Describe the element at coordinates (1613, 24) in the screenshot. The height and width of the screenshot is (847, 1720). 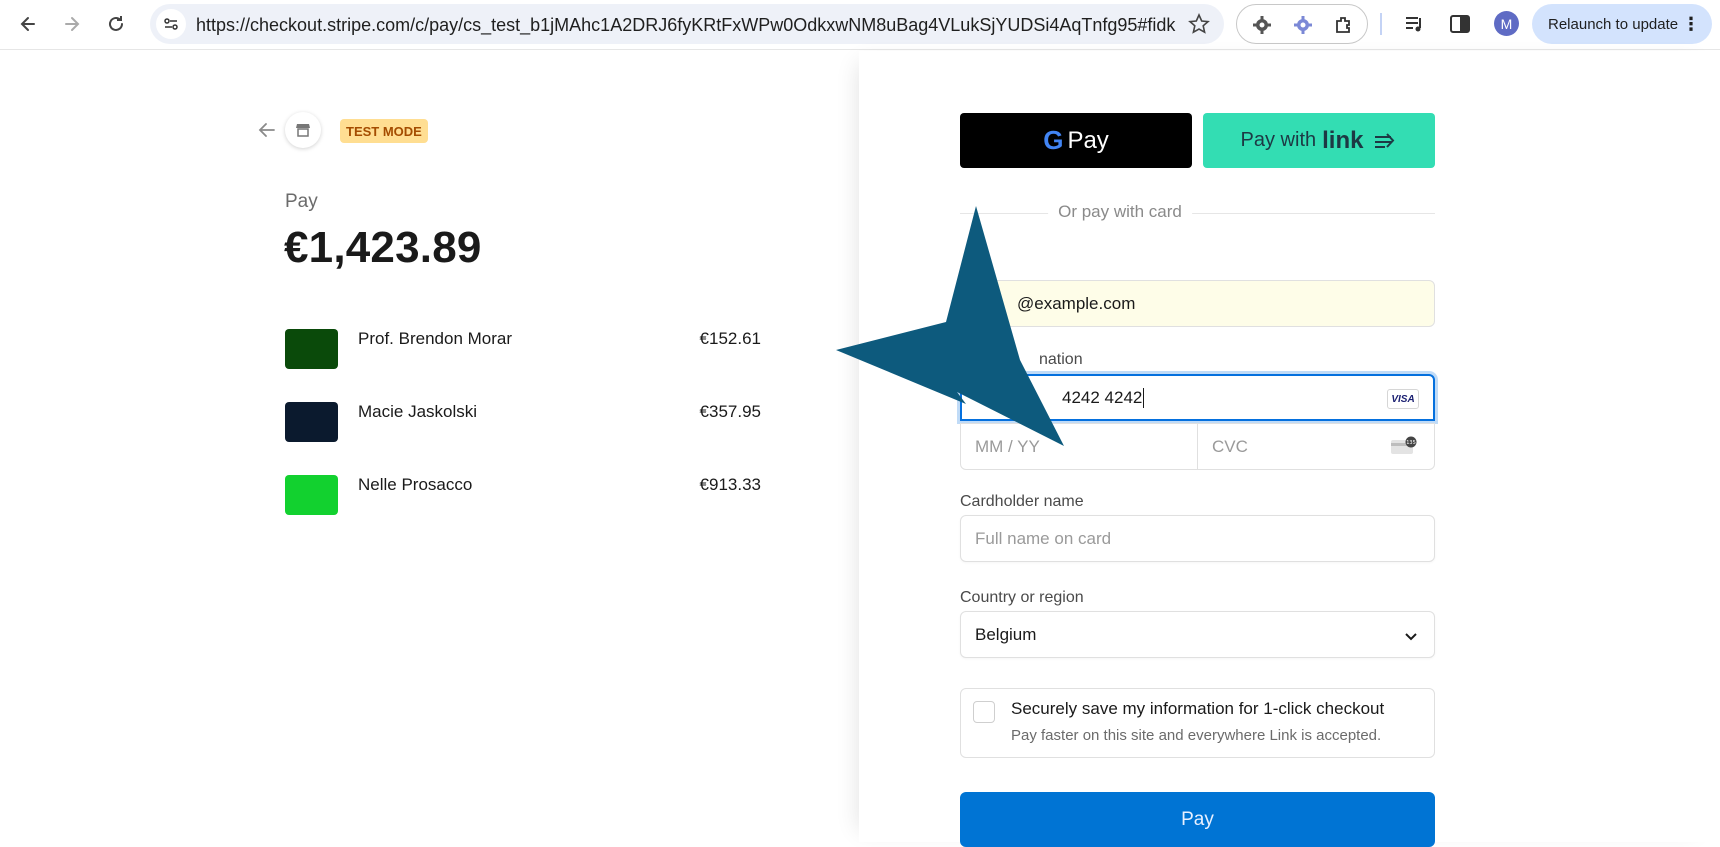
I see `relaunch-label: Relaunch to update` at that location.